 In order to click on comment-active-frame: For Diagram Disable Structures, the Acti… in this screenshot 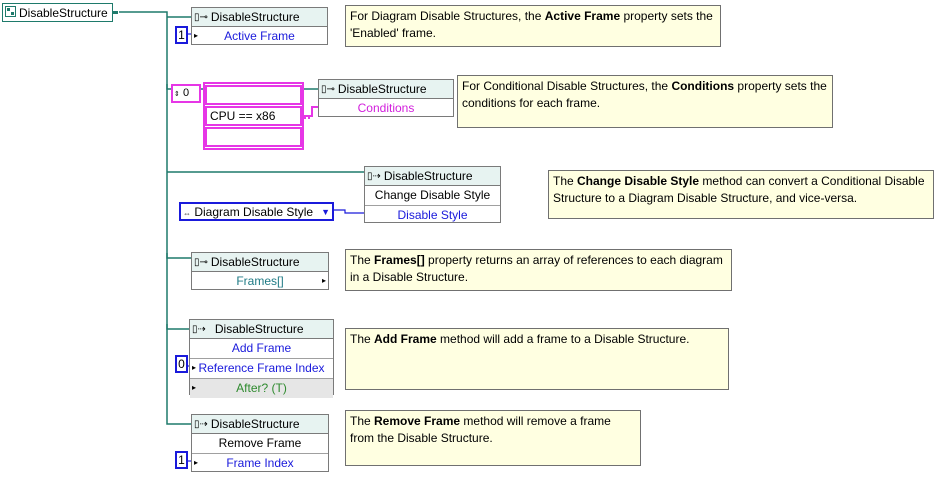, I will do `click(533, 26)`.